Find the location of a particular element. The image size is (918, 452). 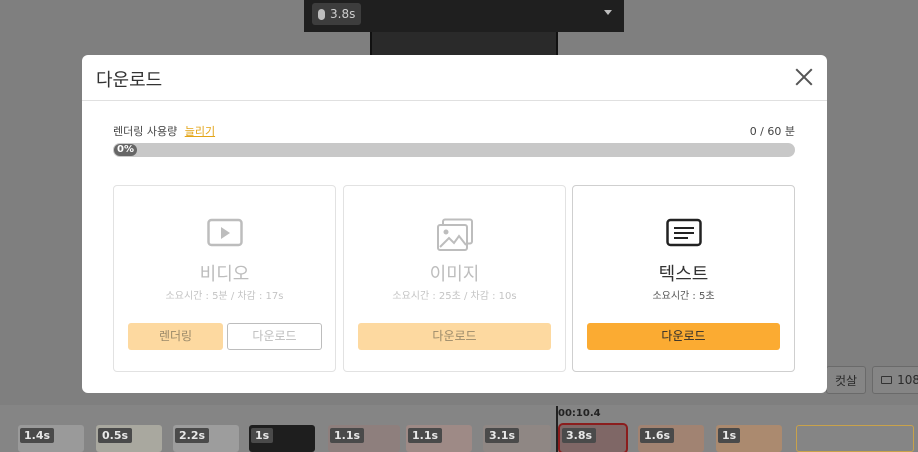

phone-status-bar is located at coordinates (464, 34).